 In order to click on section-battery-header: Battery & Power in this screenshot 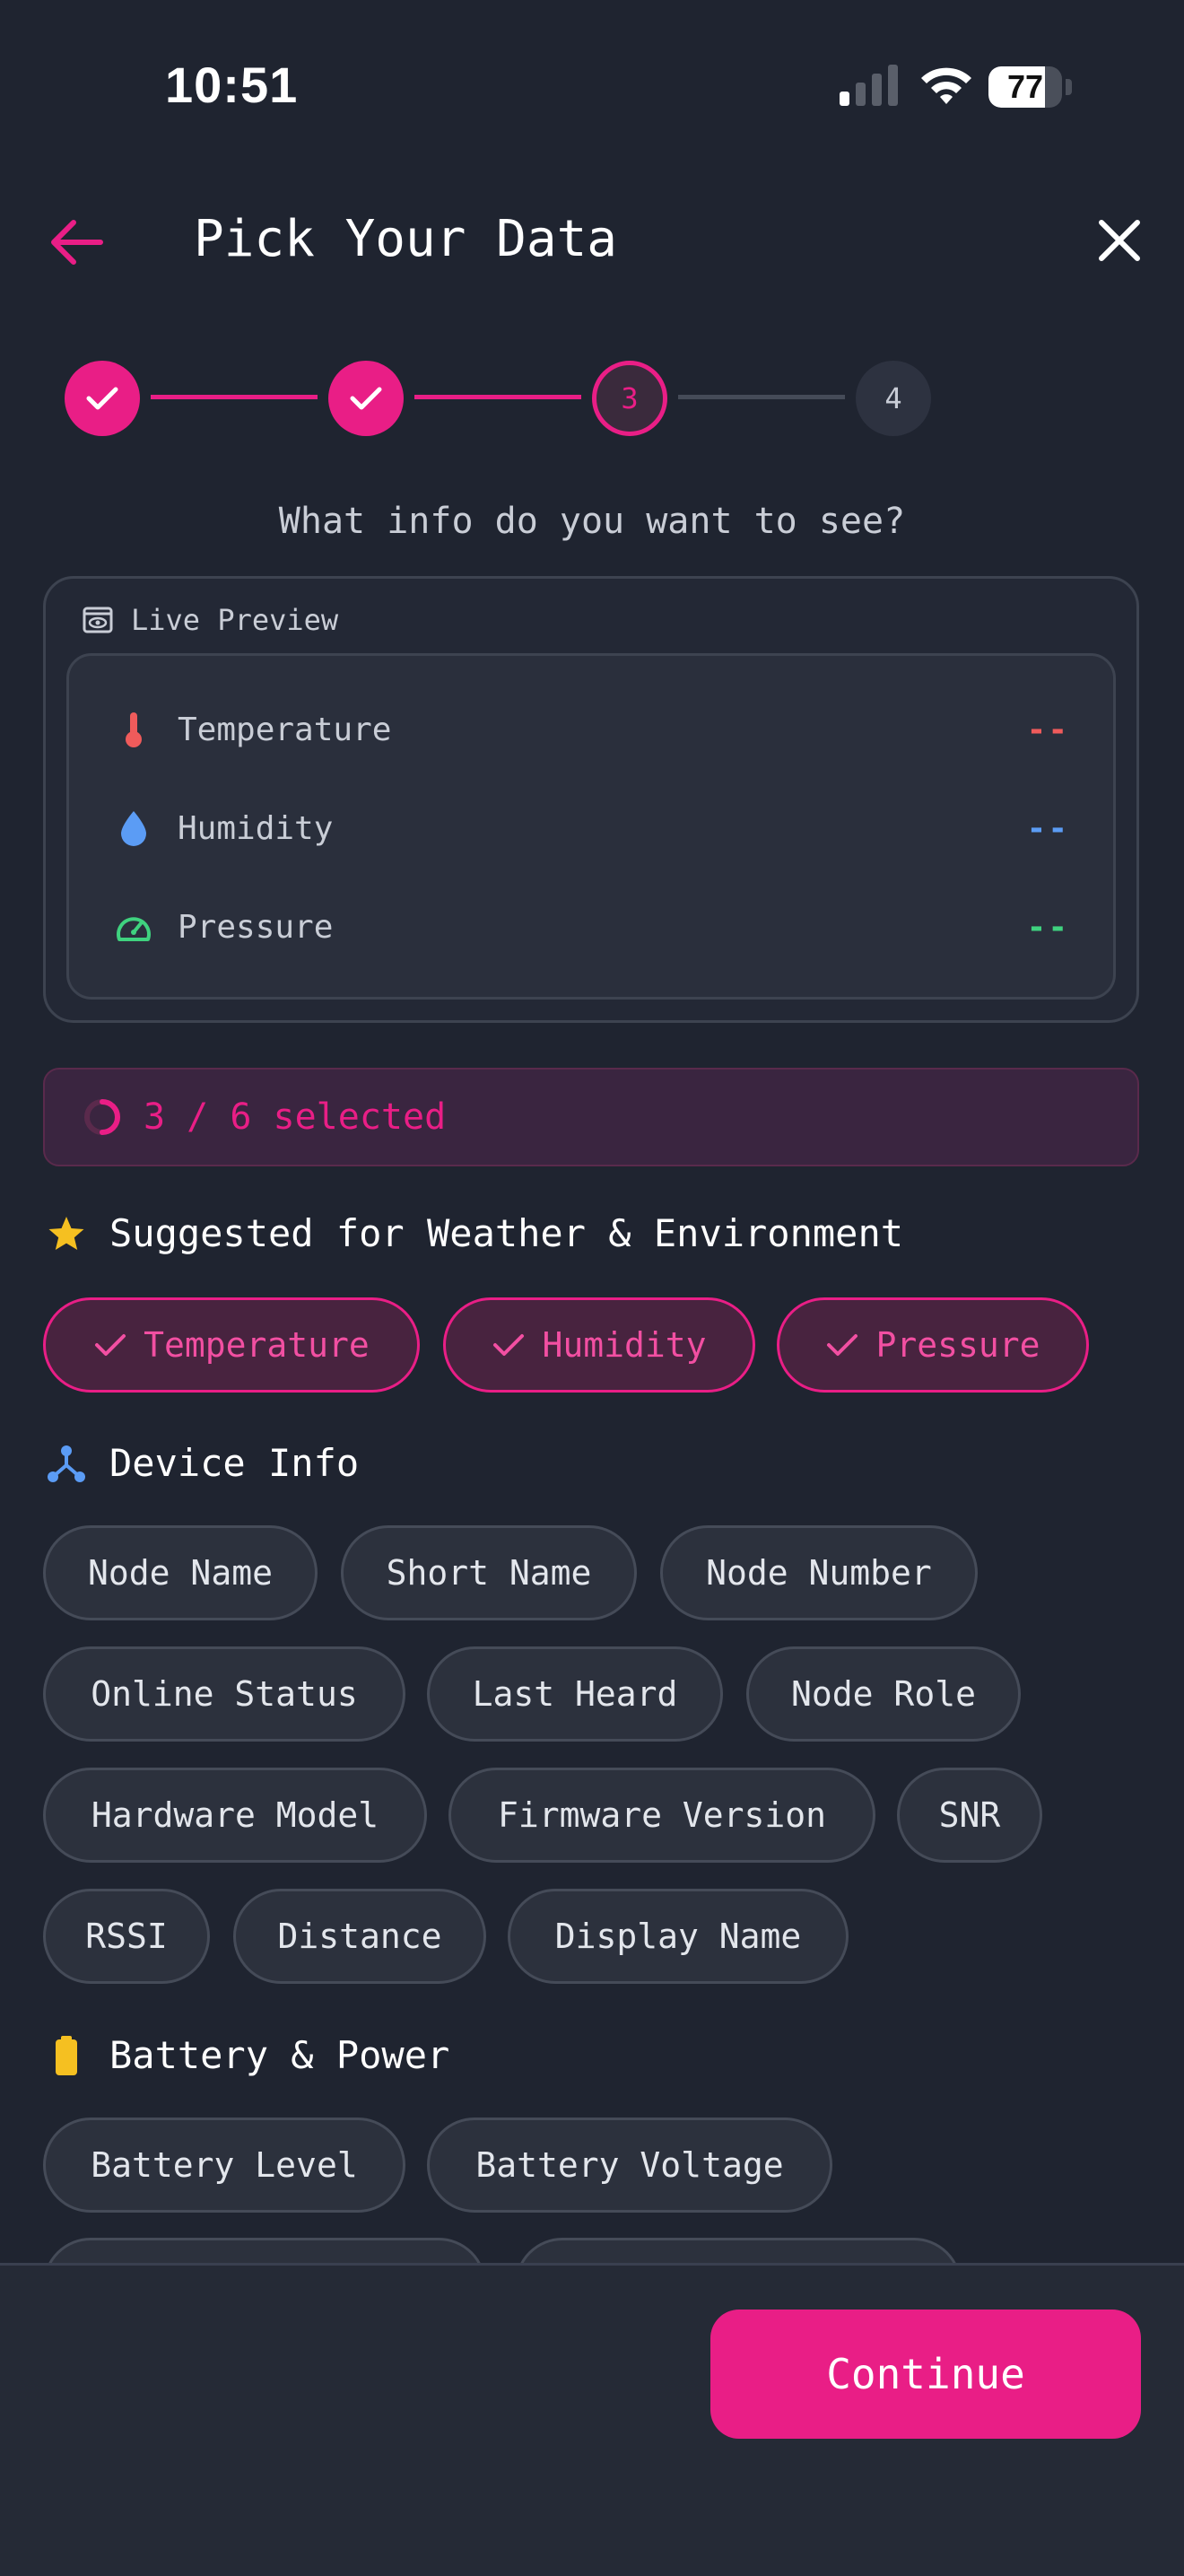, I will do `click(248, 2055)`.